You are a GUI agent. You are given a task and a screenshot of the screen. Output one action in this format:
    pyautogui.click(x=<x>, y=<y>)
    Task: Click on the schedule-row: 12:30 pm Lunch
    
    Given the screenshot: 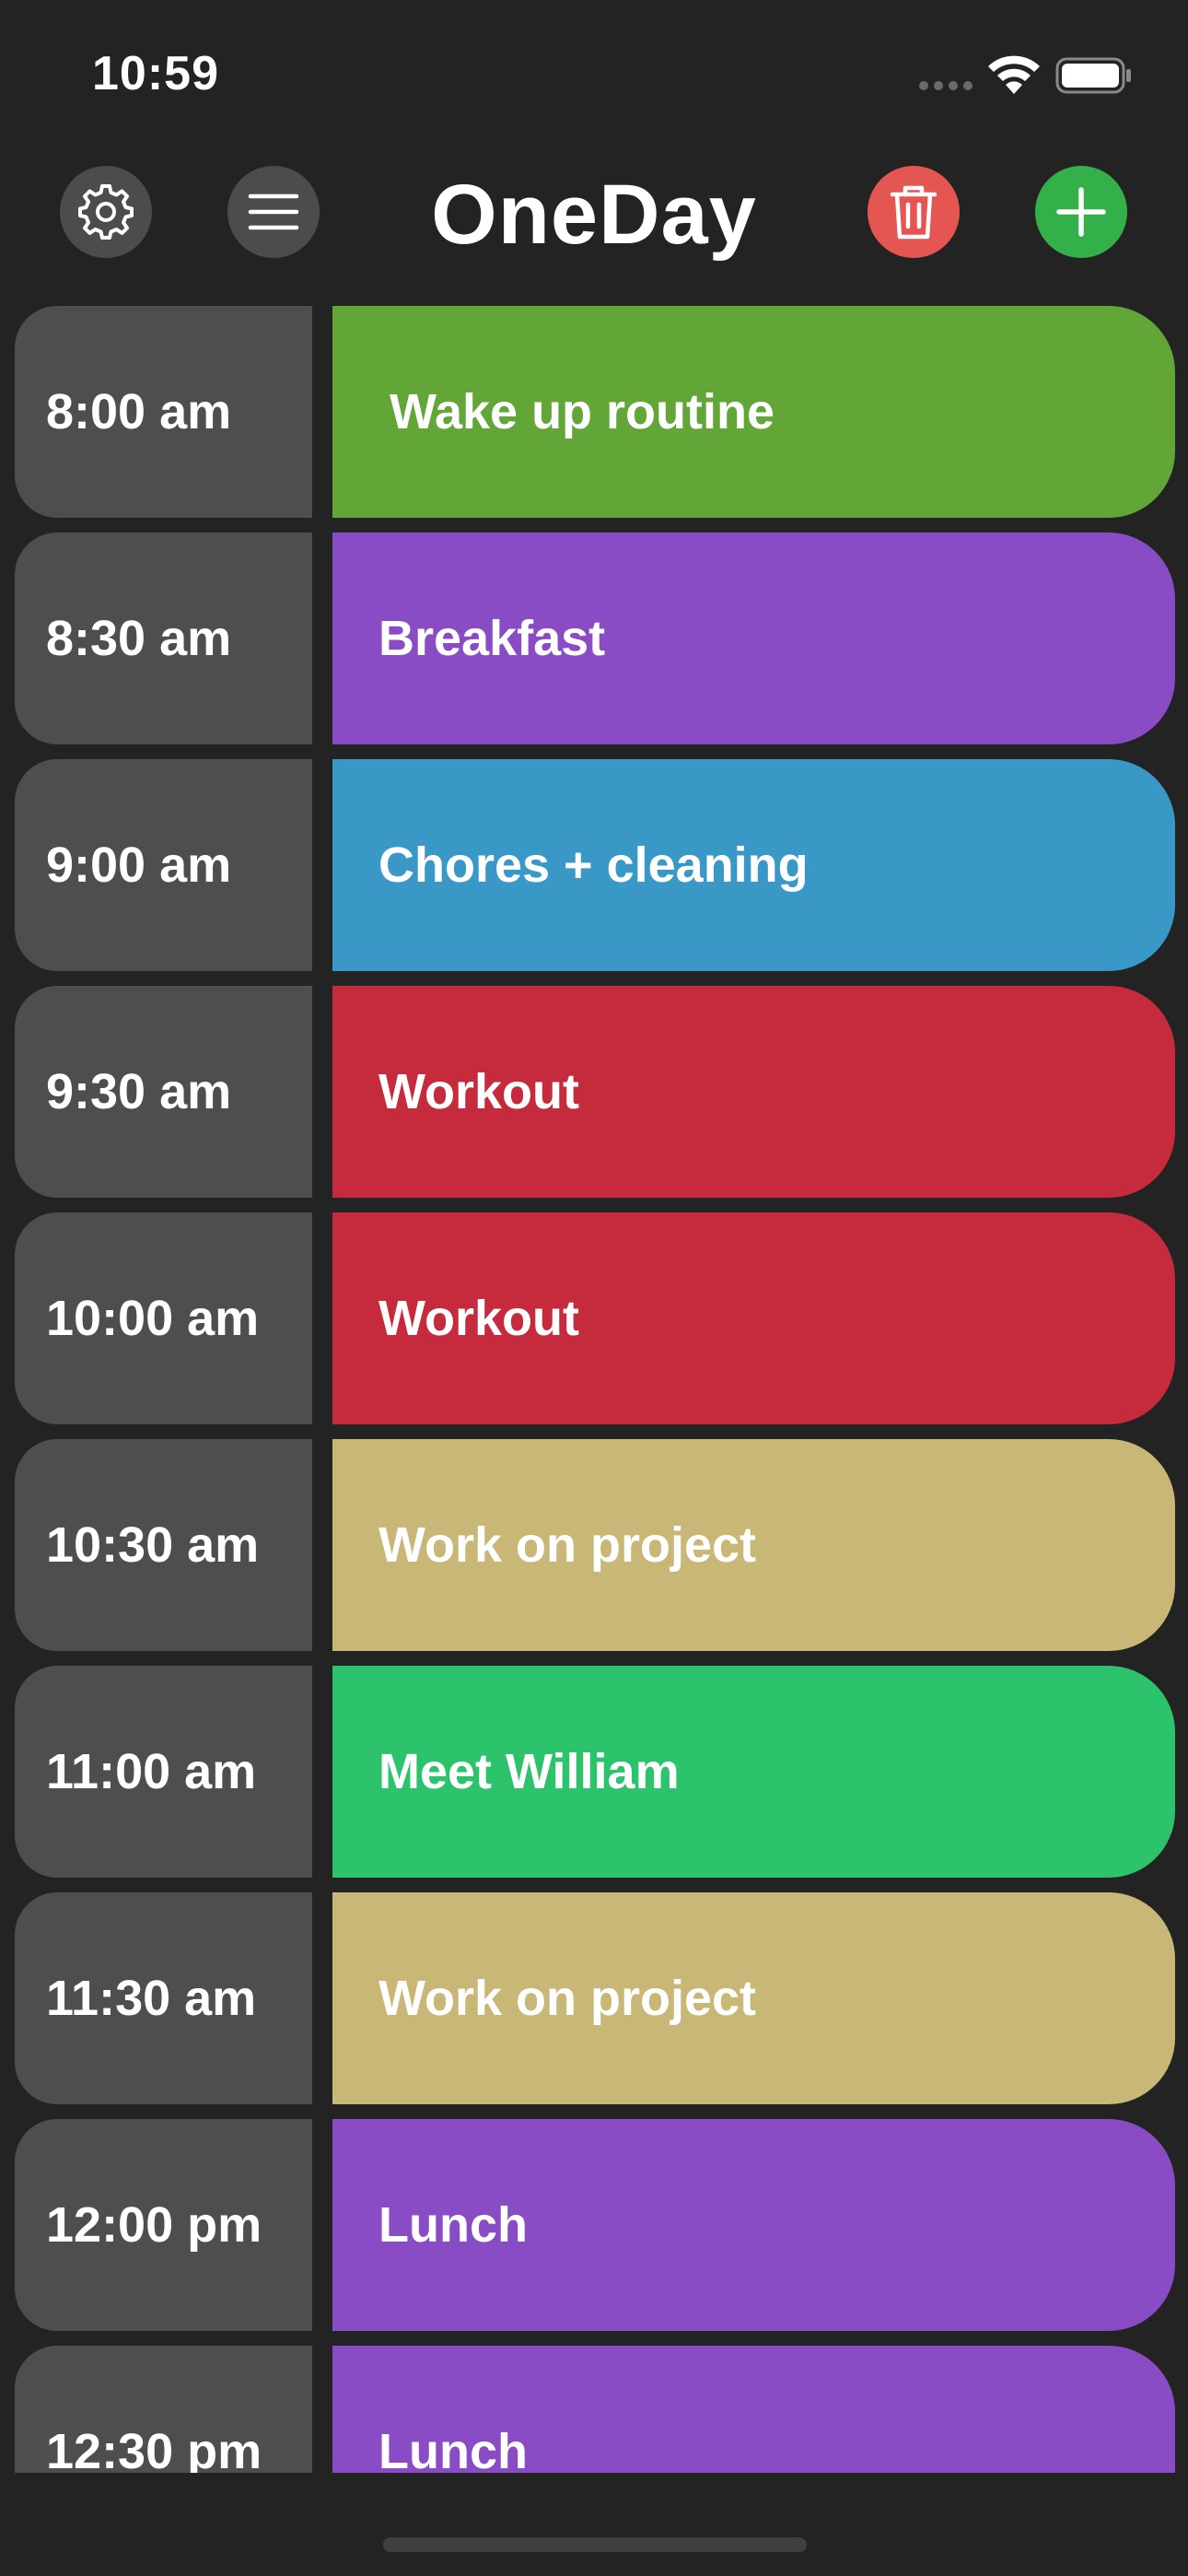 What is the action you would take?
    pyautogui.click(x=595, y=2409)
    